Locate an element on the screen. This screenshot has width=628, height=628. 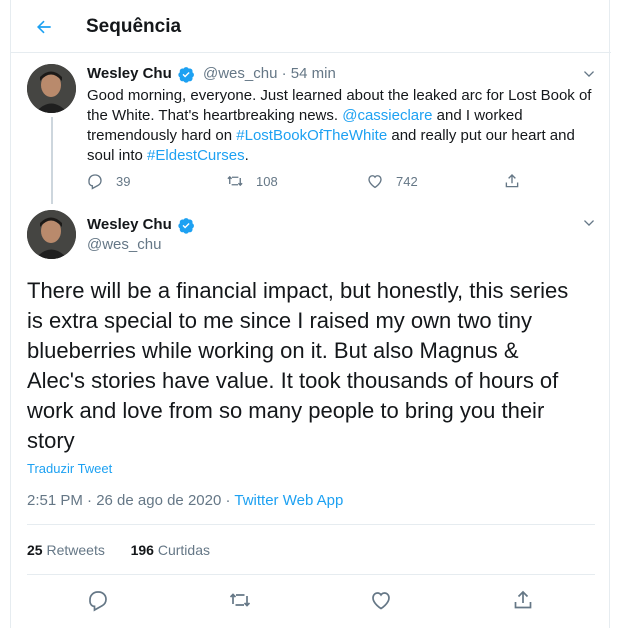
retweet-button: 108 is located at coordinates (252, 181).